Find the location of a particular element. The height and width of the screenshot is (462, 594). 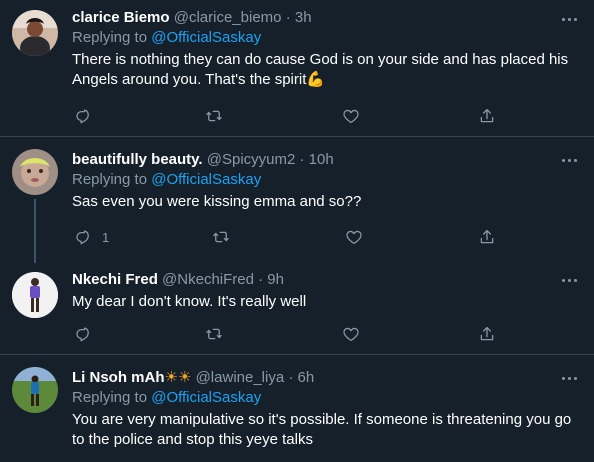

timestamp: · 10h is located at coordinates (317, 159).